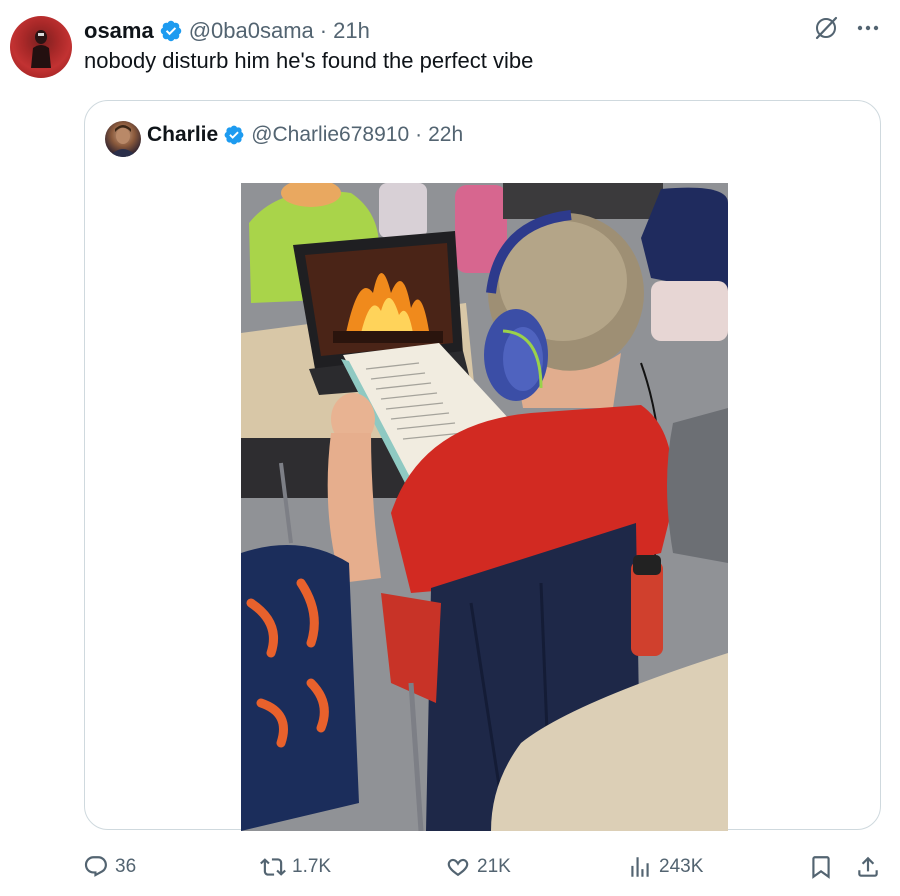  I want to click on bookmark-icon, so click(821, 867).